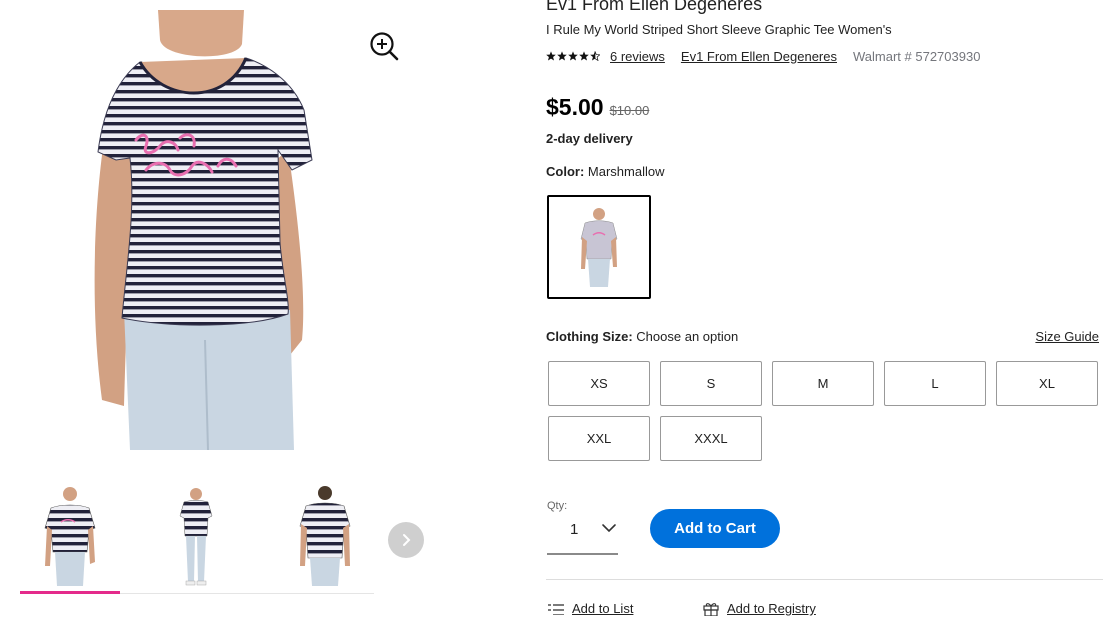 This screenshot has width=1103, height=618. What do you see at coordinates (824, 579) in the screenshot?
I see `section-divider` at bounding box center [824, 579].